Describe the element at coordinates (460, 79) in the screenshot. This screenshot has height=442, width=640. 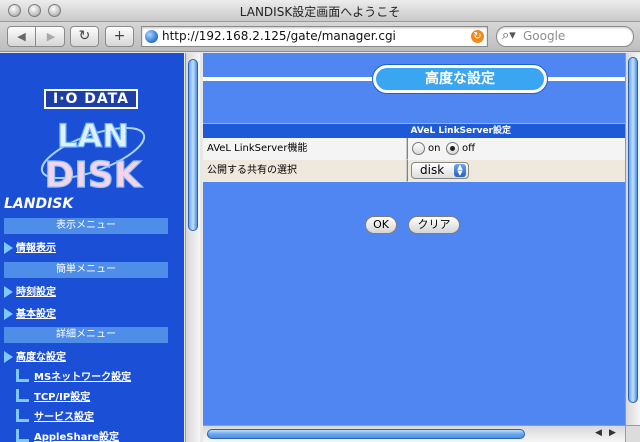
I see `page-title: 高度な設定` at that location.